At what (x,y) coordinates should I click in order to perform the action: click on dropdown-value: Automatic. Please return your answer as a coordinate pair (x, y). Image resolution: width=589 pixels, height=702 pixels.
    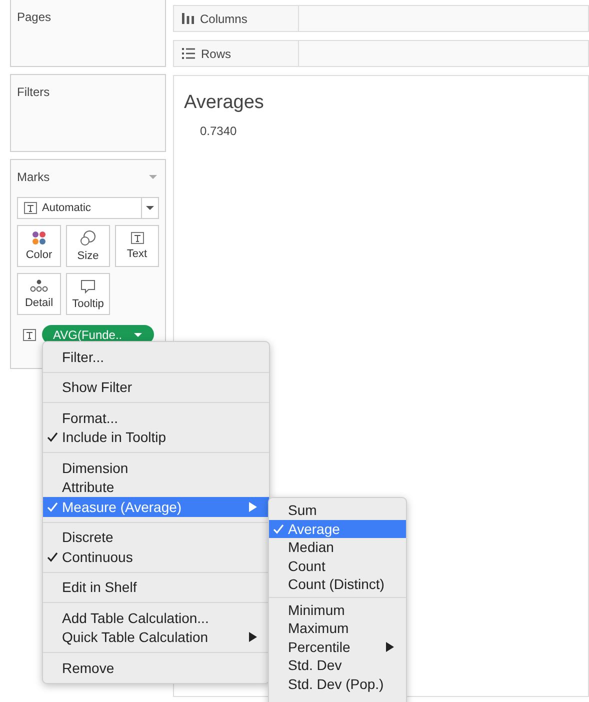
    Looking at the image, I should click on (66, 208).